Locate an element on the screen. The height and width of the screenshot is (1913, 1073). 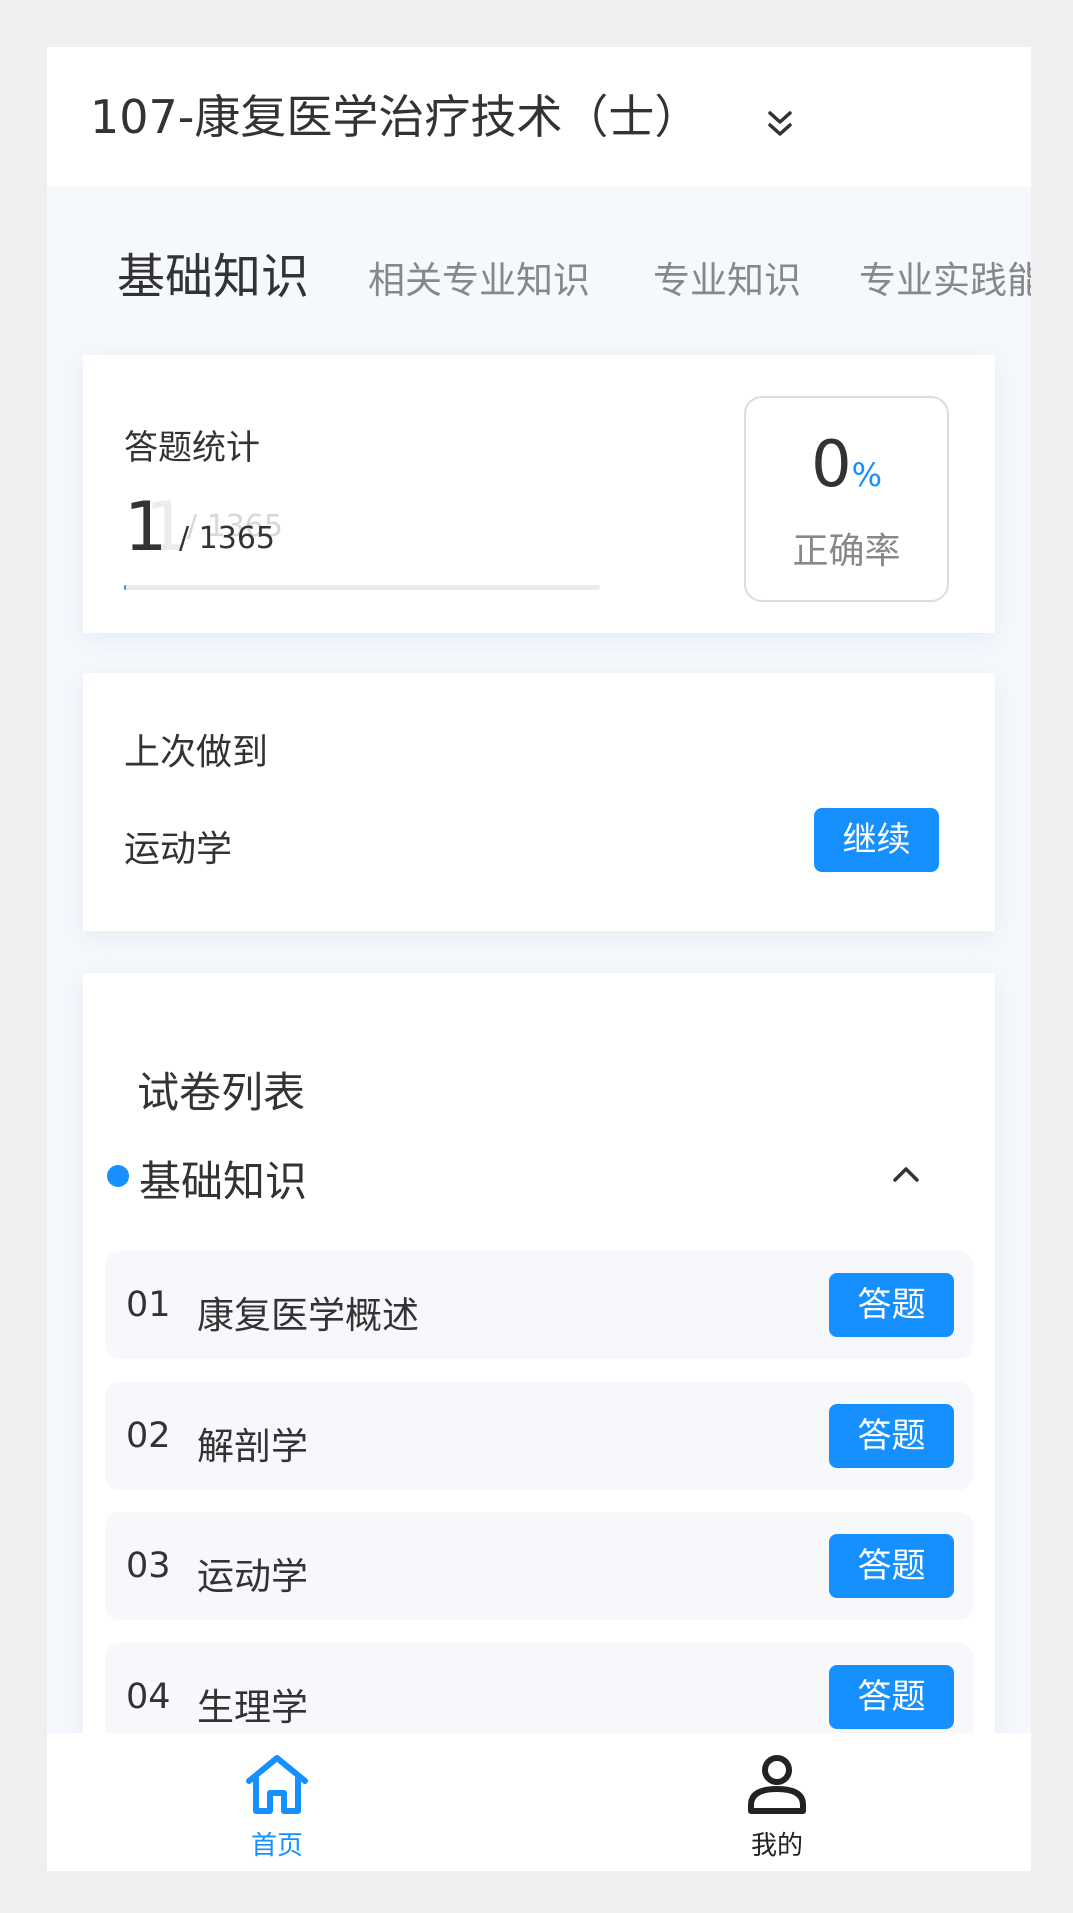
stats-label: 答题统计 is located at coordinates (192, 448).